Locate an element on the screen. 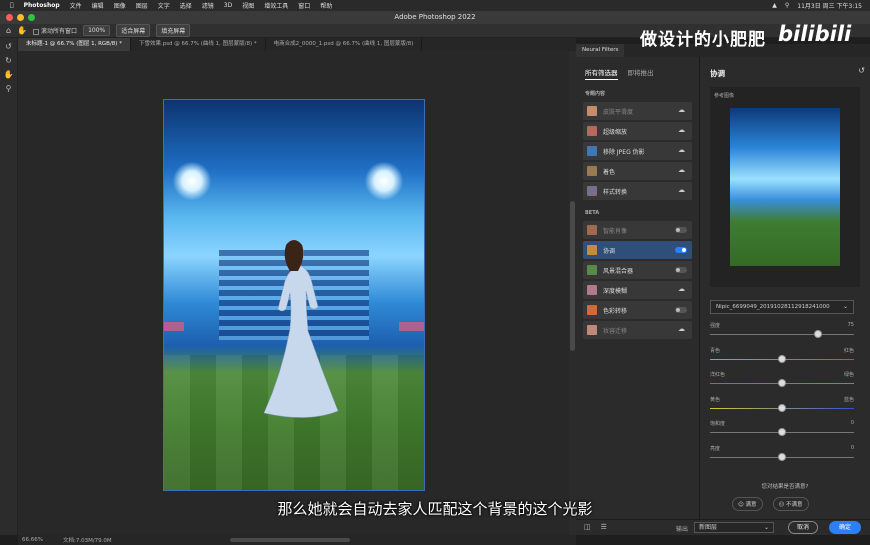 The image size is (870, 545). search-icon: ⚲ is located at coordinates (787, 5).